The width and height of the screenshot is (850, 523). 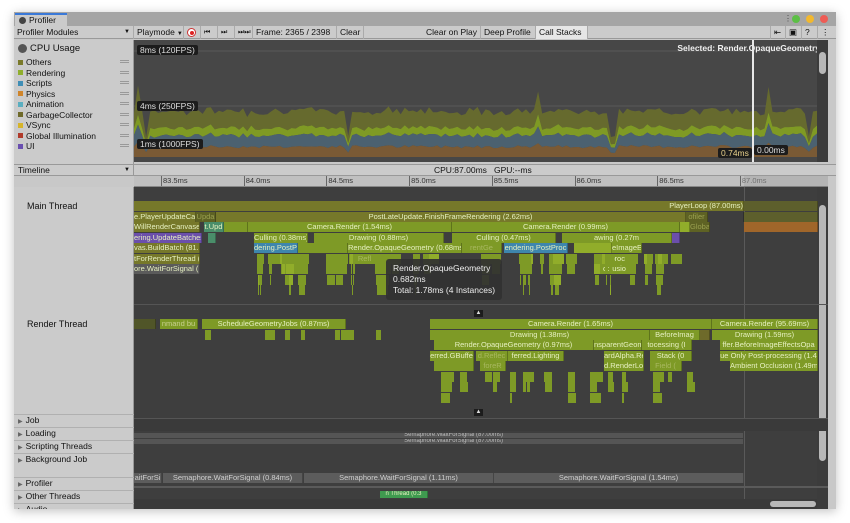 I want to click on call-stacks-toggle: Call Stacks, so click(x=562, y=32).